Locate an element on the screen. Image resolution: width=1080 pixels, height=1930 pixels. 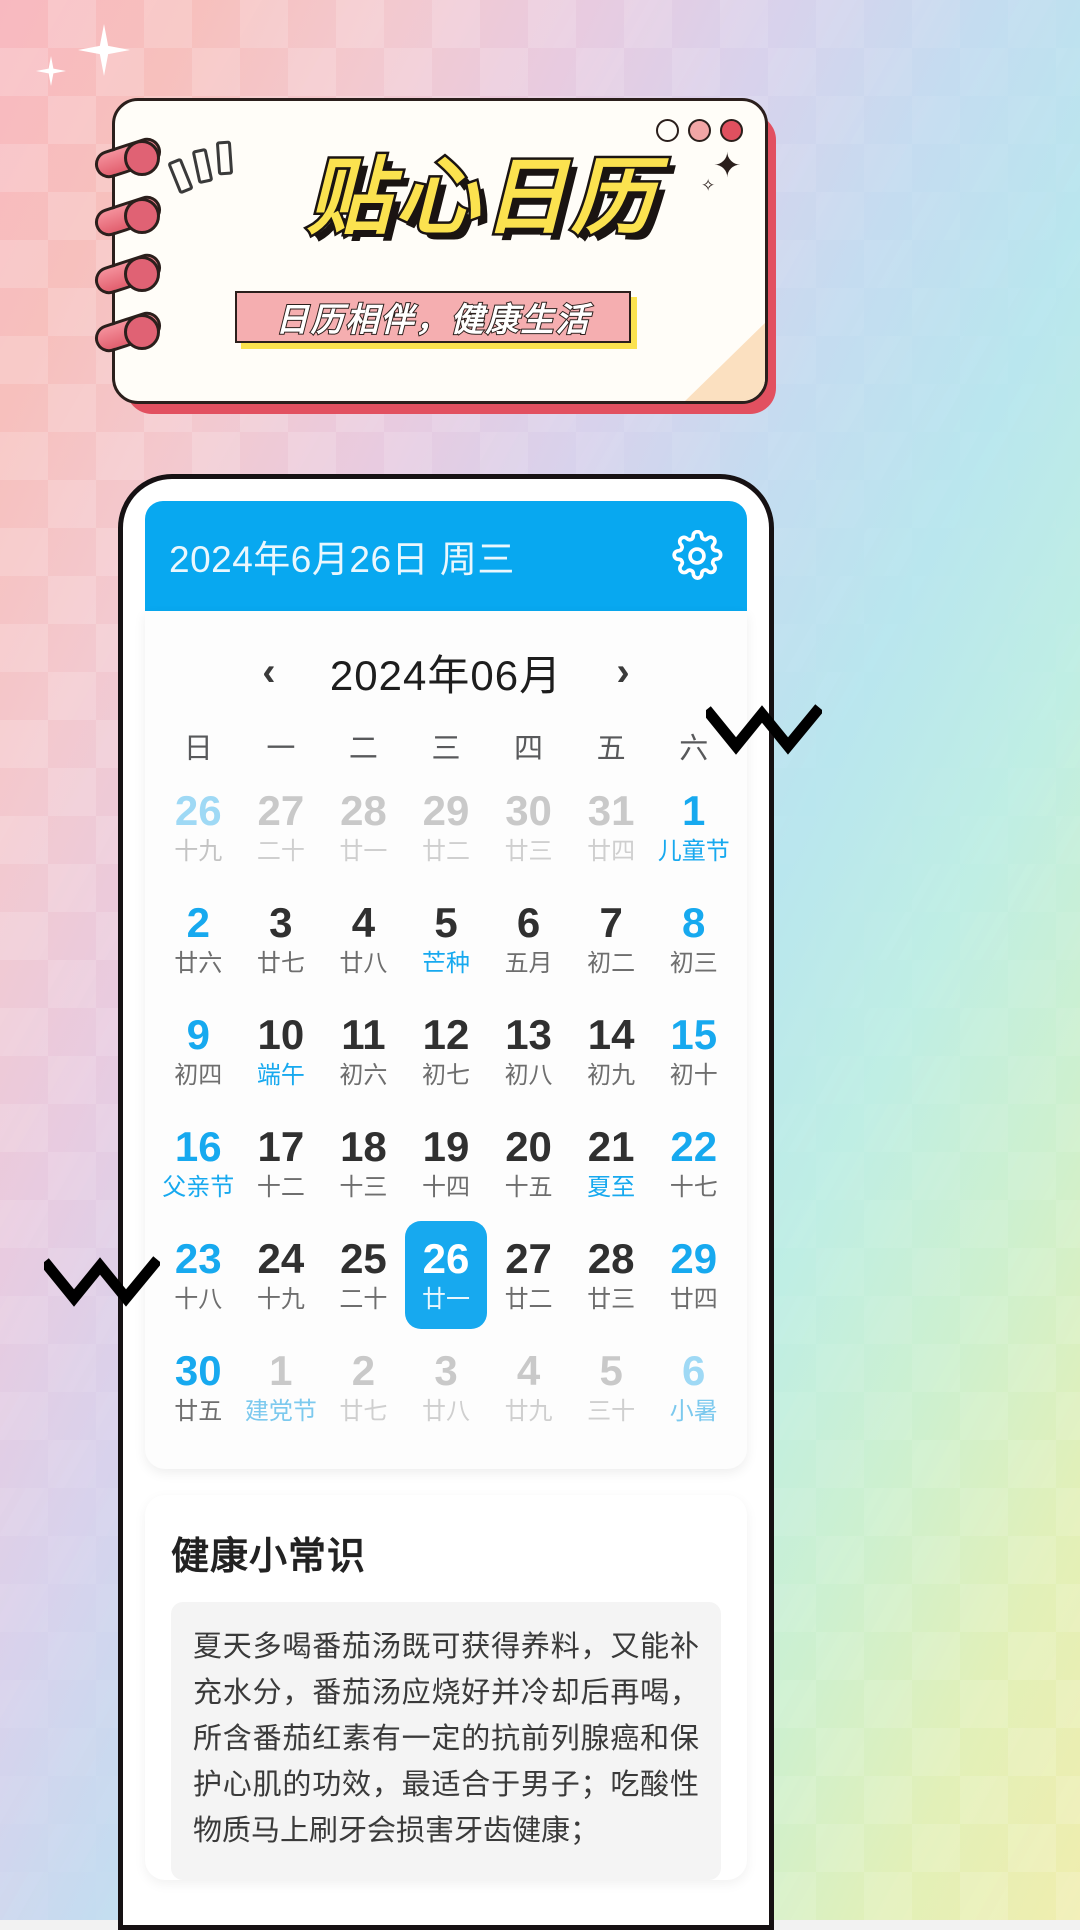
calendar-day-cell: 9 初四 is located at coordinates (198, 1051).